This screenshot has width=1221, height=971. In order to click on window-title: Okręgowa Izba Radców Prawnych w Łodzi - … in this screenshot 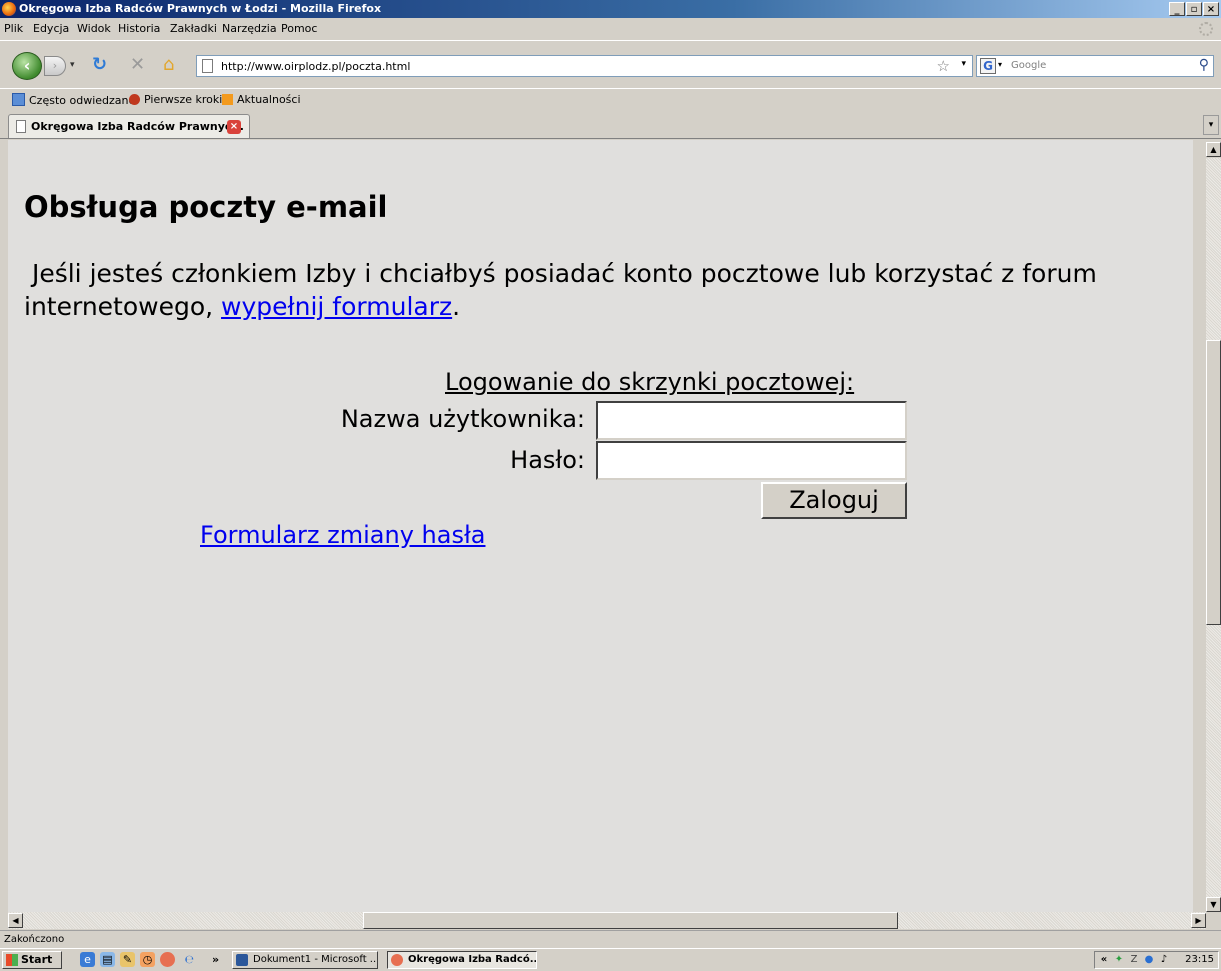, I will do `click(200, 8)`.